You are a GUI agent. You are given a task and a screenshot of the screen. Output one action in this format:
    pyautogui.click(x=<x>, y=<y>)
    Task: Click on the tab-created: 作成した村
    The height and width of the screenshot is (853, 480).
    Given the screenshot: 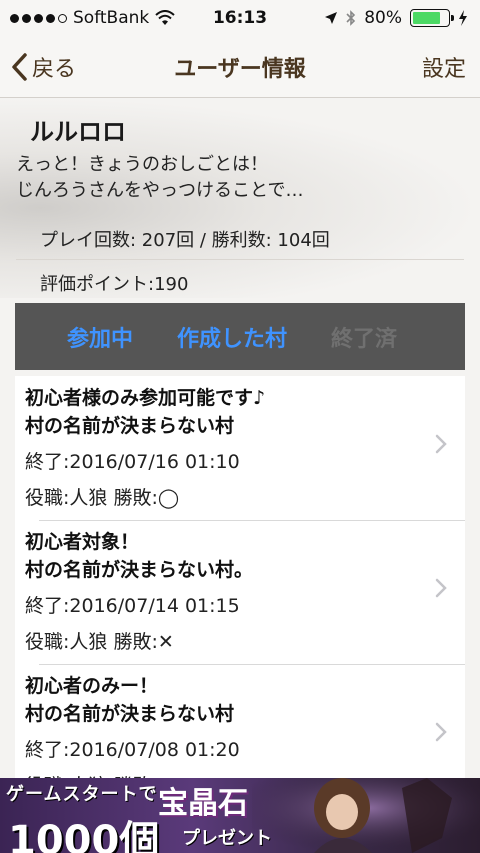 What is the action you would take?
    pyautogui.click(x=232, y=337)
    